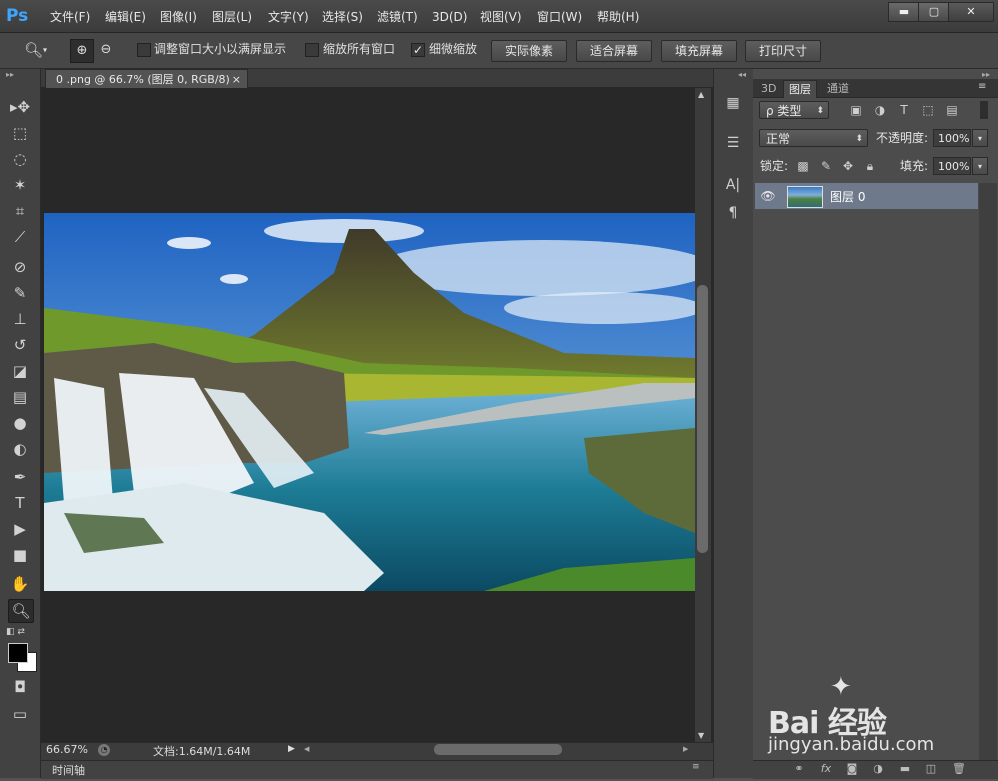 The image size is (998, 781). Describe the element at coordinates (20, 503) in the screenshot. I see `type-tool-icon: T` at that location.